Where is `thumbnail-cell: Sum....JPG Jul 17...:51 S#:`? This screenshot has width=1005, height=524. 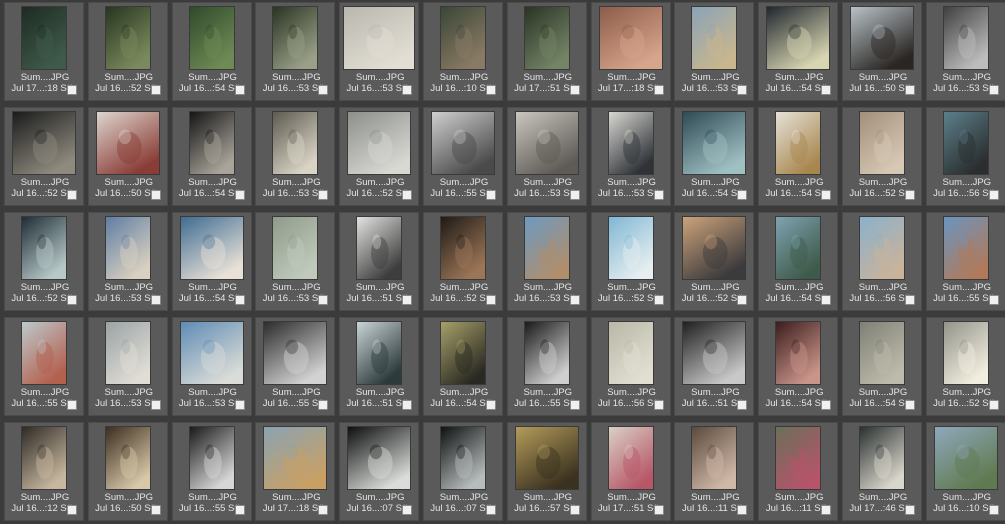
thumbnail-cell: Sum....JPG Jul 17...:51 S#: is located at coordinates (546, 51).